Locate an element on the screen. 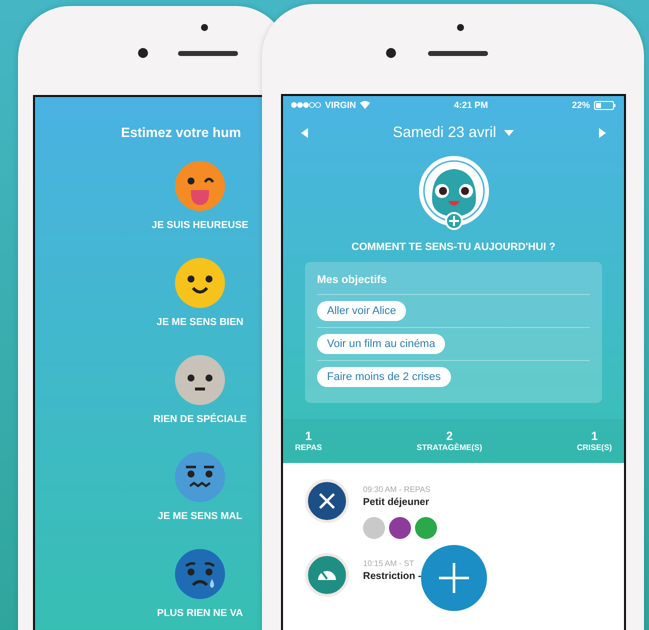 This screenshot has width=649, height=630. signal-icon is located at coordinates (306, 105).